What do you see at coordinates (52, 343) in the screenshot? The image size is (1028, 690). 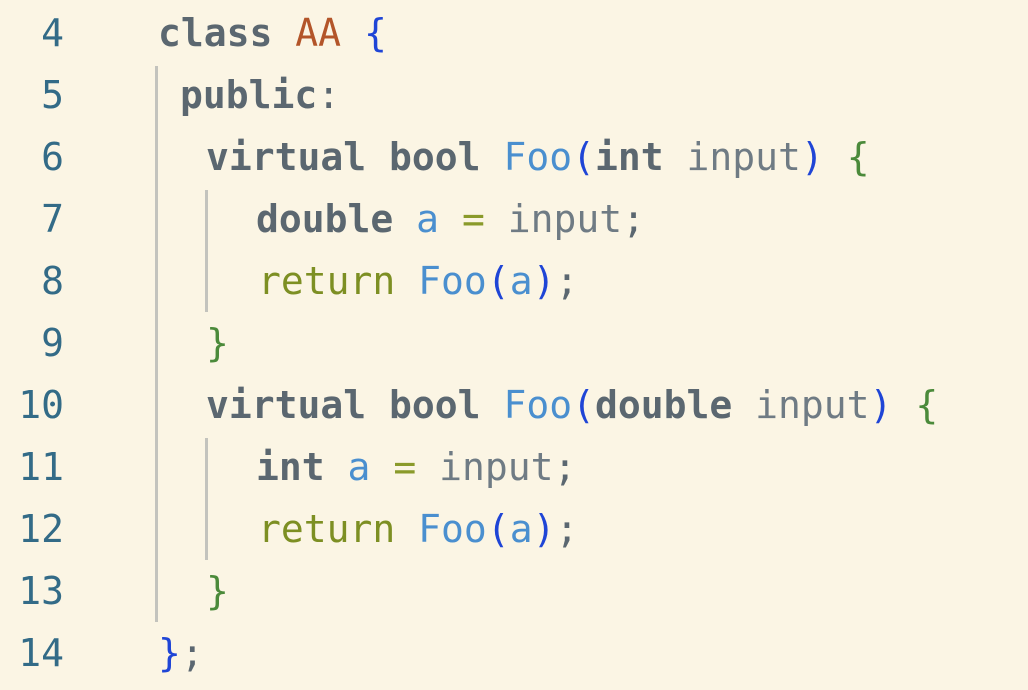 I see `line-number: 9` at bounding box center [52, 343].